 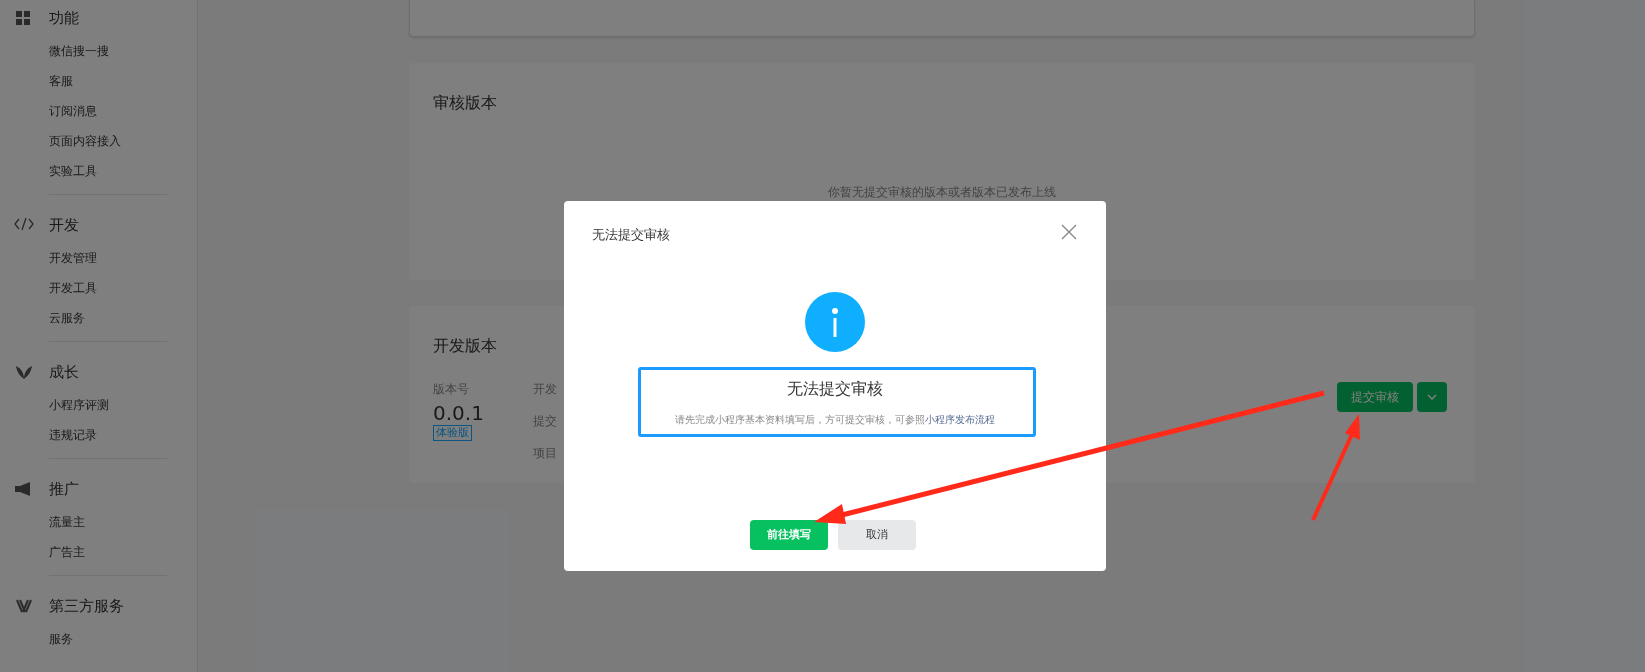 I want to click on sidebar-group-title: 功能, so click(x=64, y=18).